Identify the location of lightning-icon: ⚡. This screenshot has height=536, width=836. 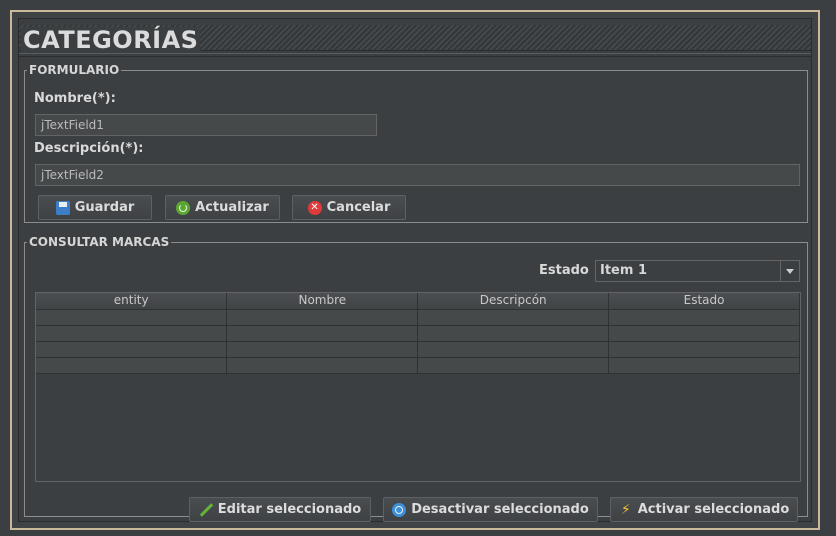
(625, 509).